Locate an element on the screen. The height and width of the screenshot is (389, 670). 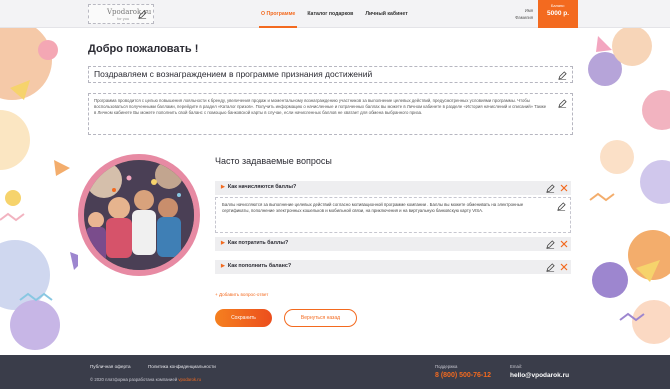
footer-brand-link: vpodarok.ru is located at coordinates (189, 379).